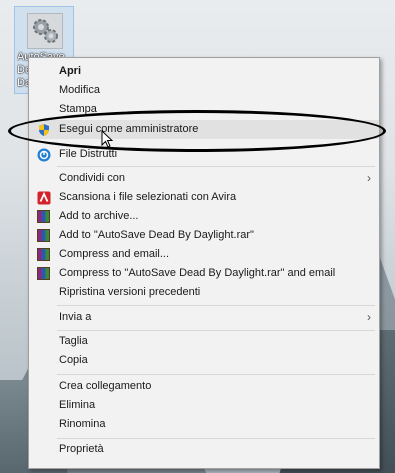 The image size is (395, 473). I want to click on menu-item-proprieta: Proprietà, so click(204, 449).